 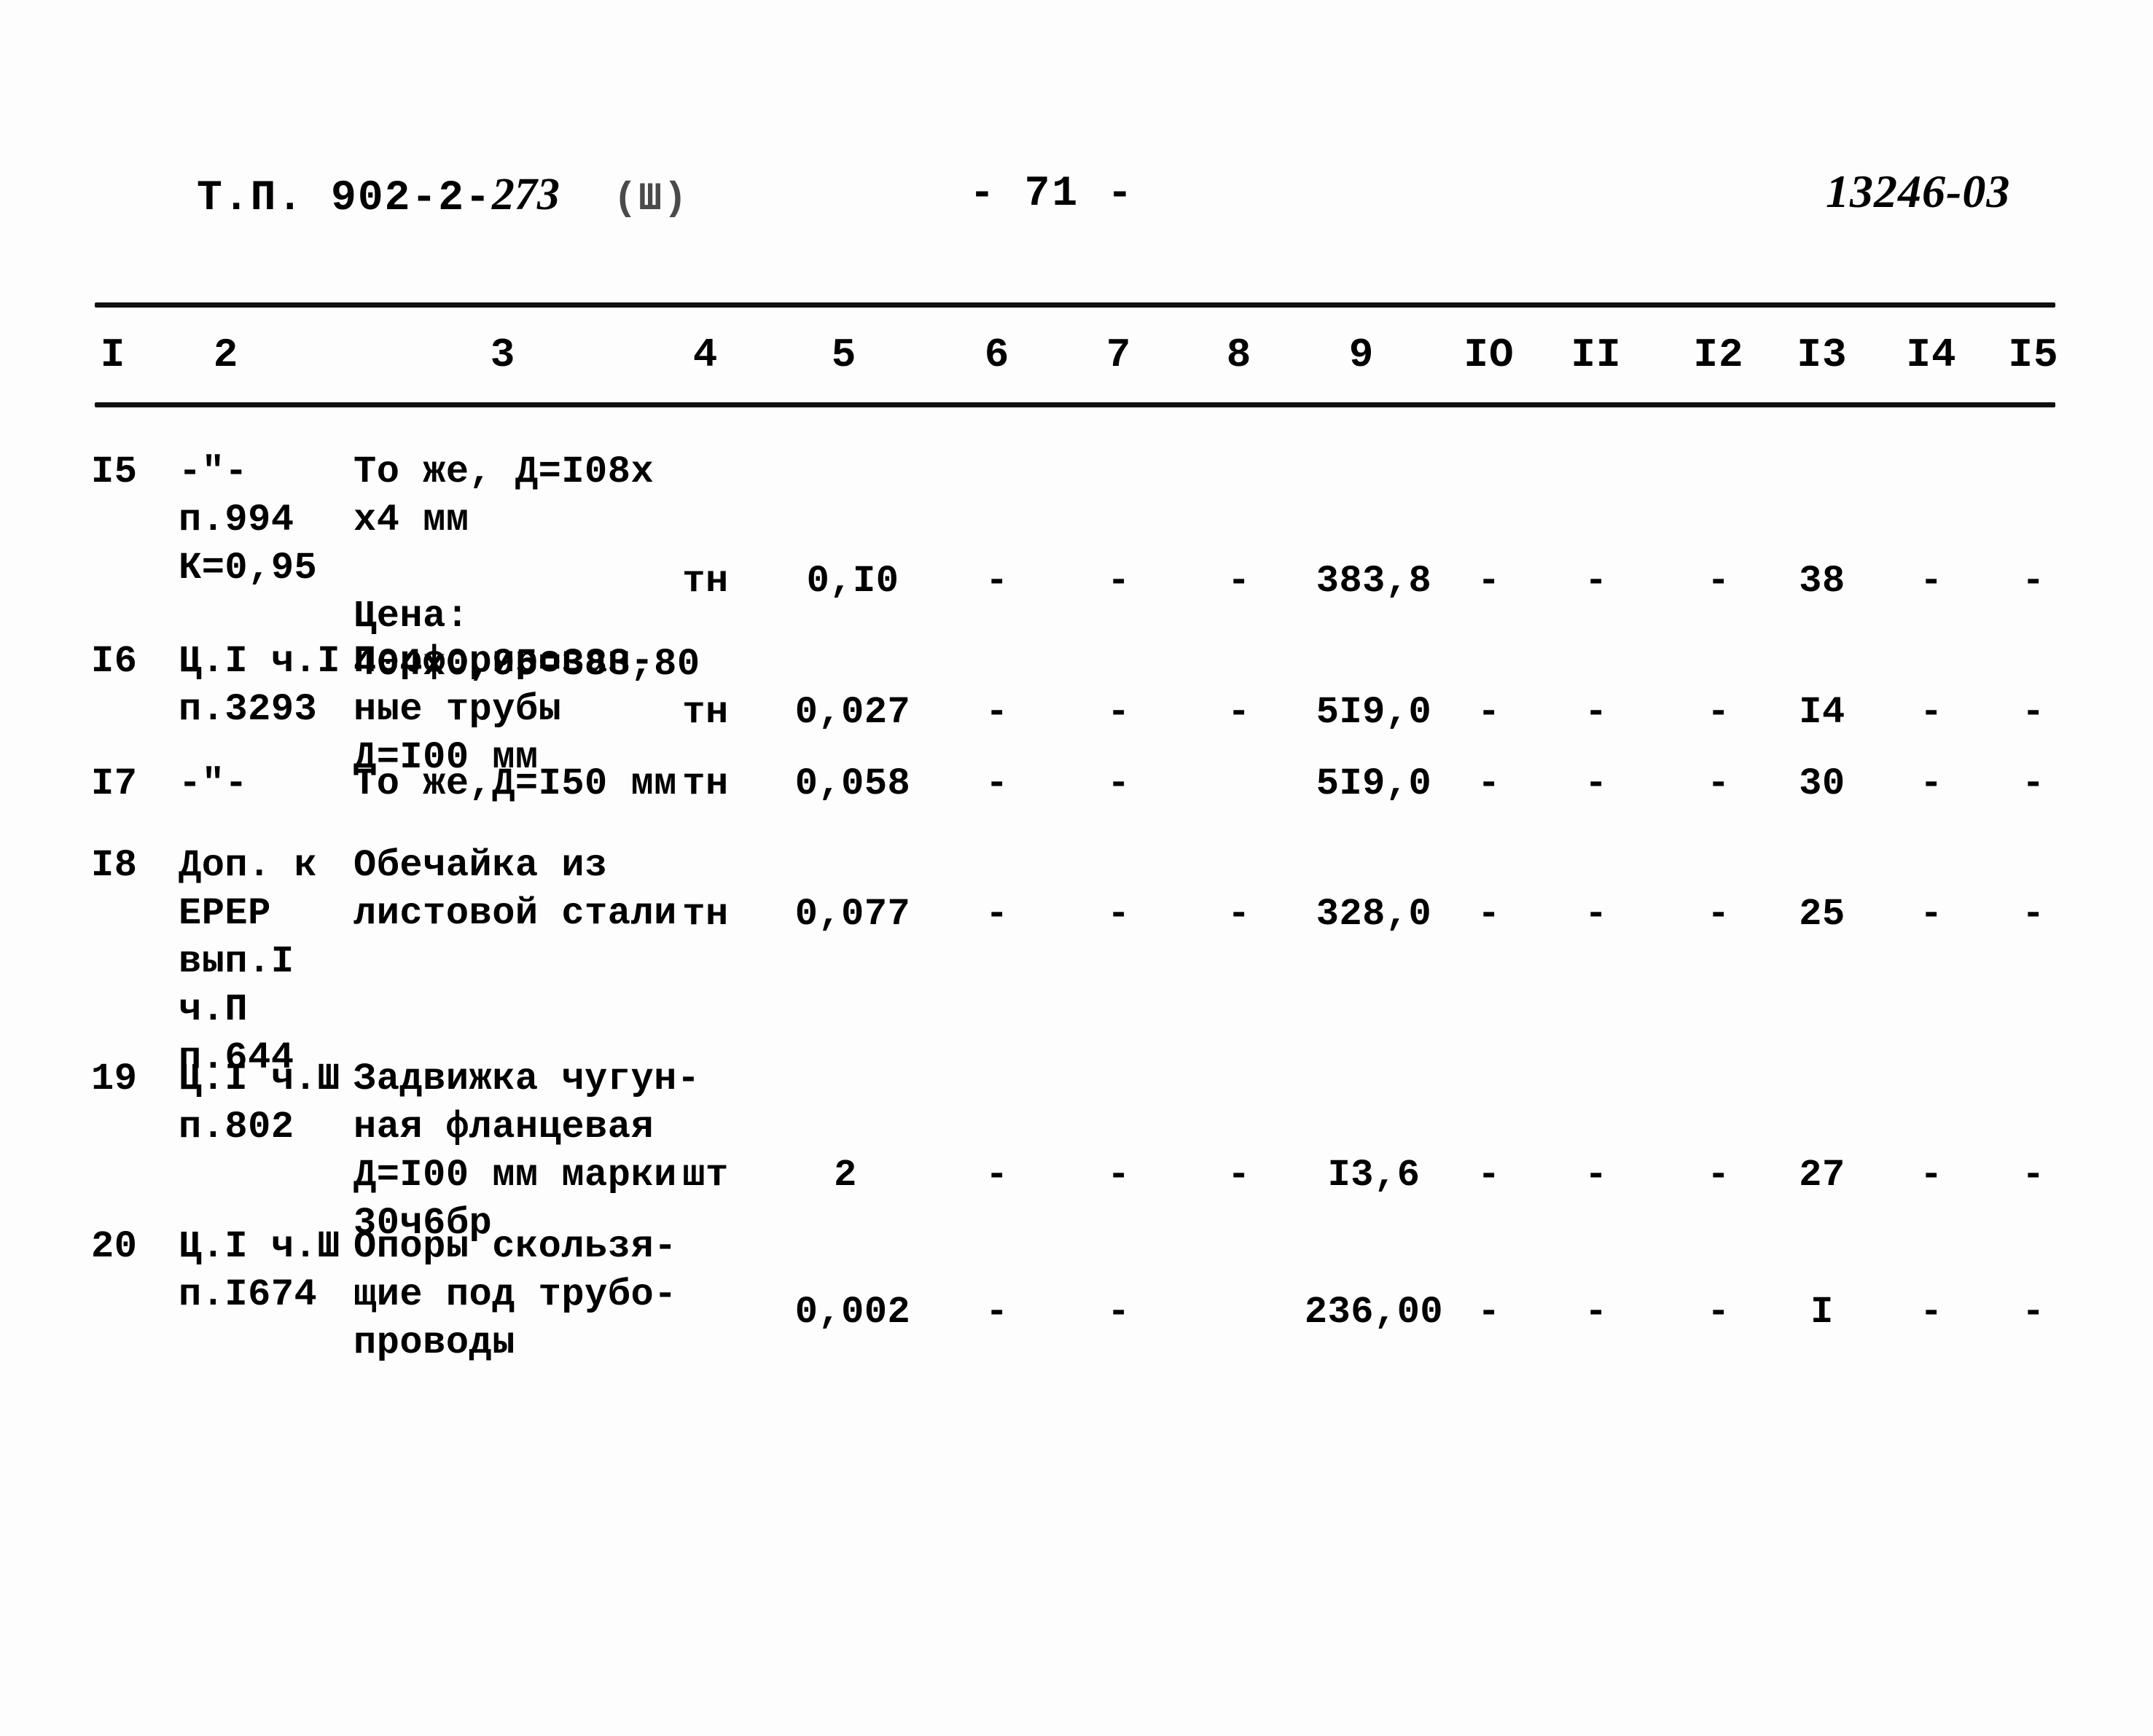 What do you see at coordinates (1596, 355) in the screenshot?
I see `column-header-11: II` at bounding box center [1596, 355].